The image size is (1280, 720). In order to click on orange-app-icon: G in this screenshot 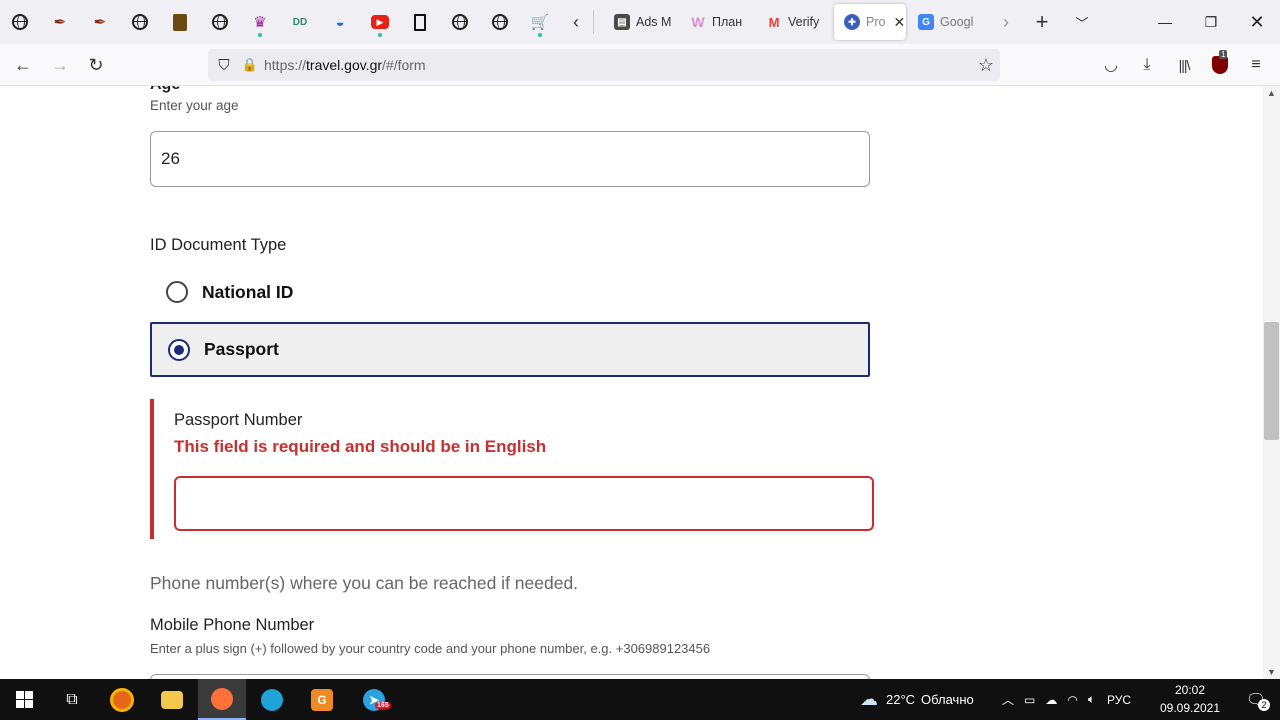, I will do `click(322, 699)`.